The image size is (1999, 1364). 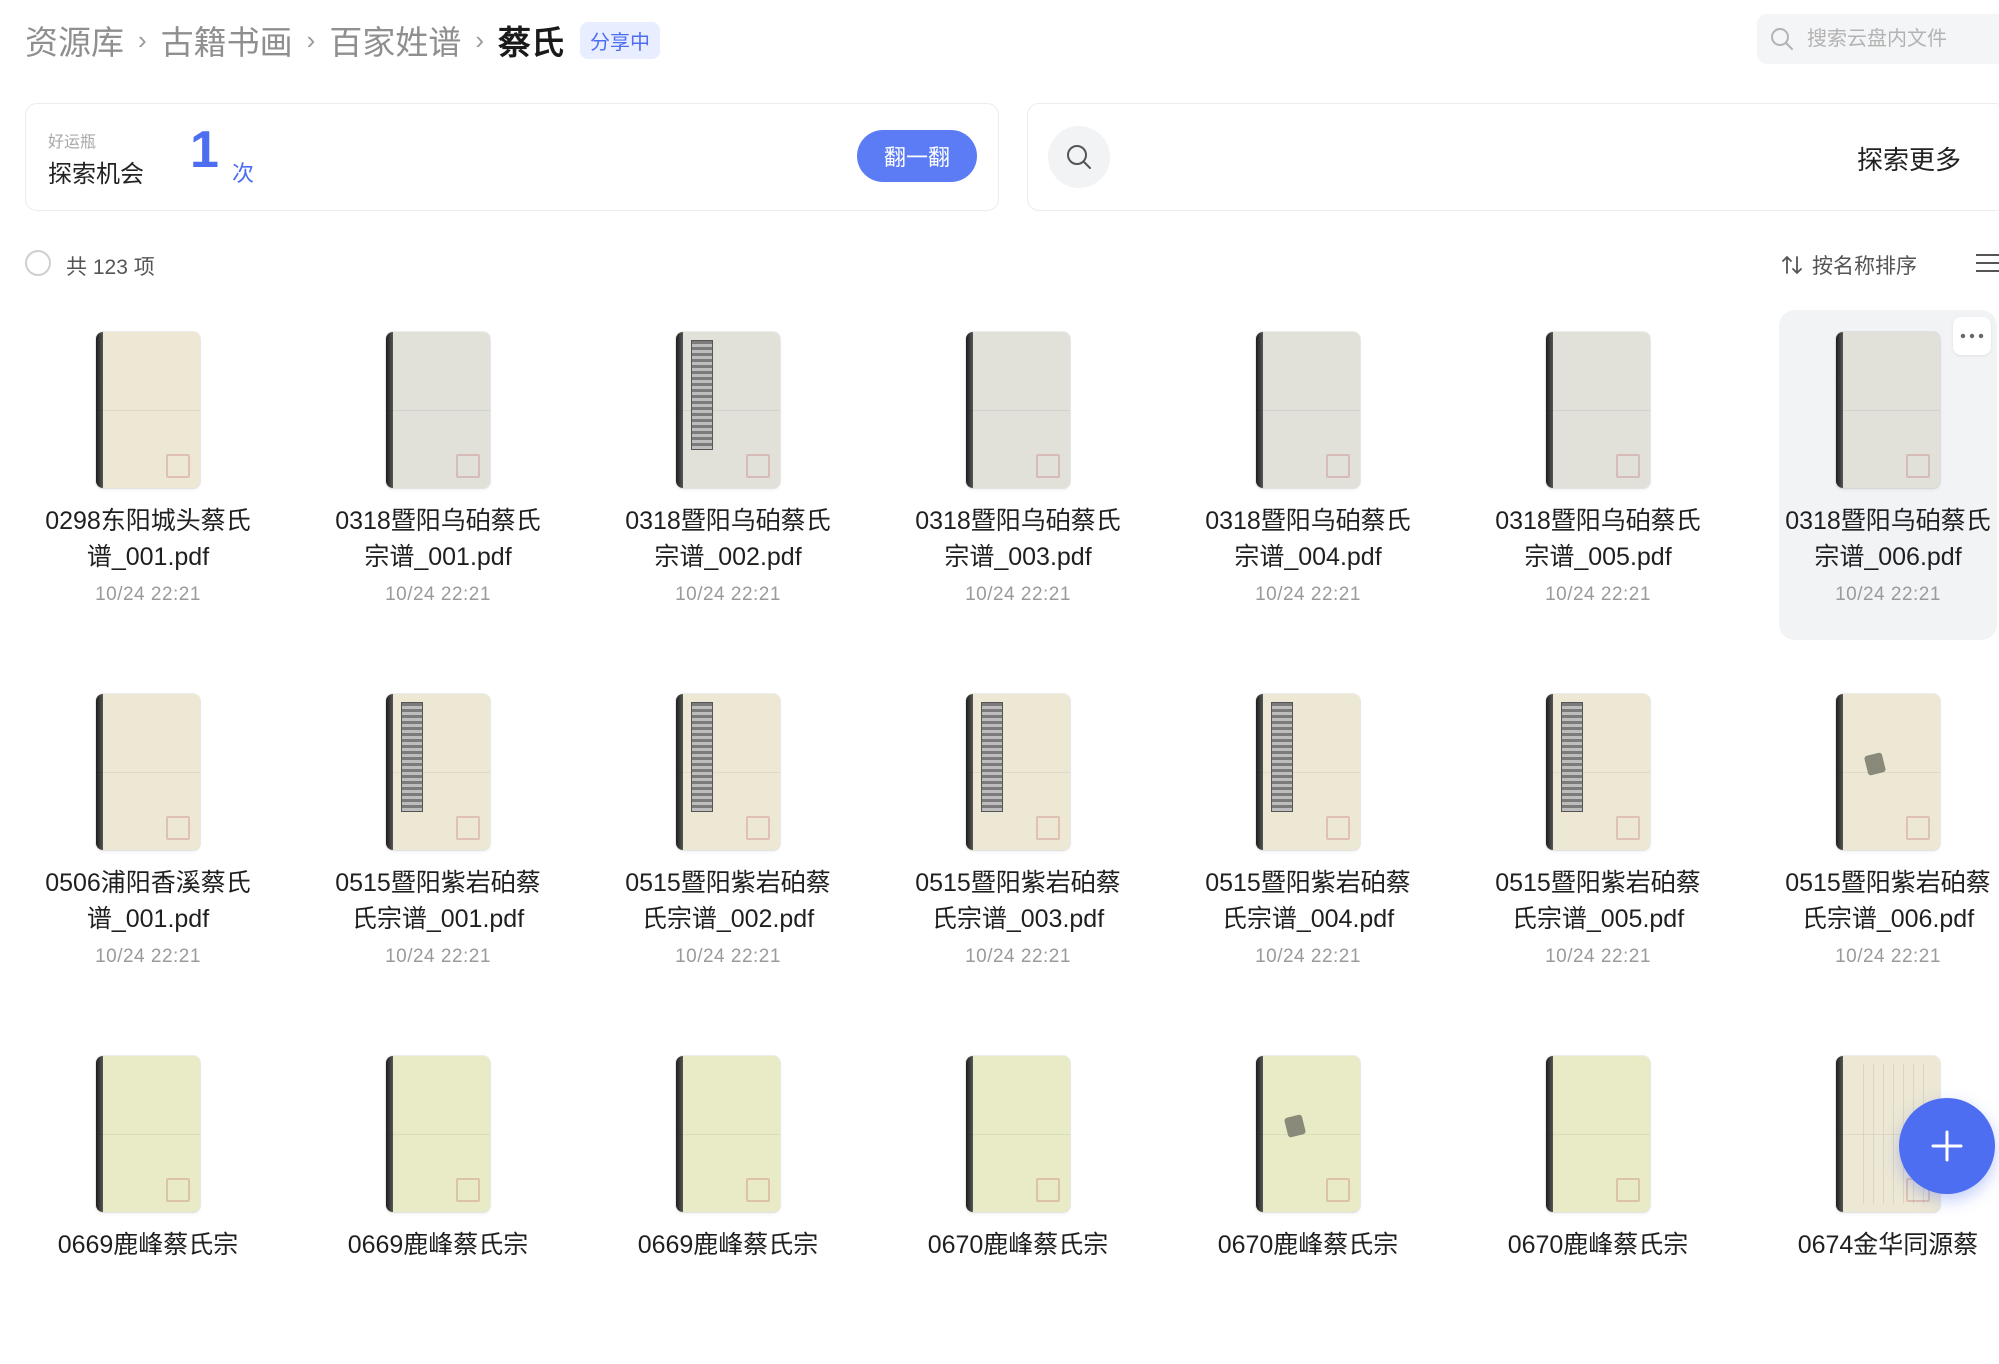 I want to click on add-button, so click(x=1947, y=1146).